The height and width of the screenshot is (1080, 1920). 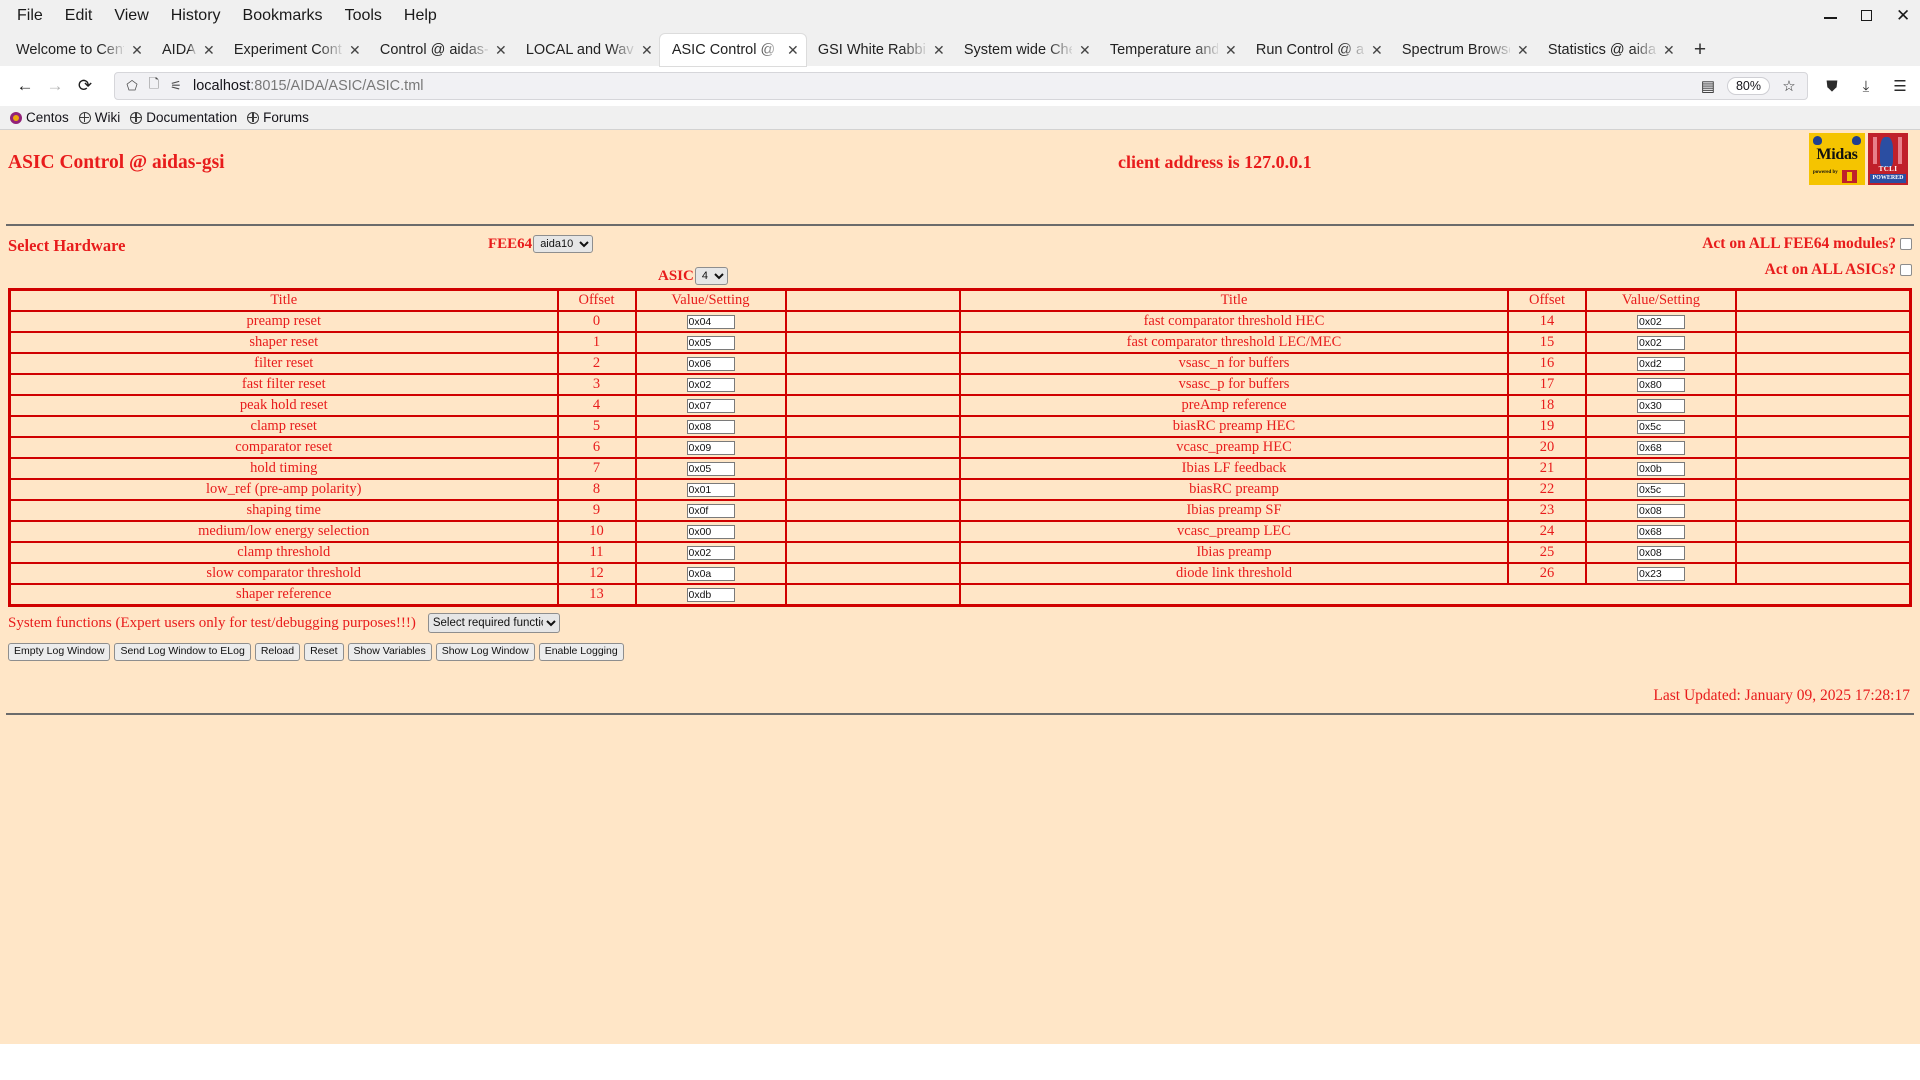 What do you see at coordinates (420, 16) in the screenshot?
I see `menu-help: Help` at bounding box center [420, 16].